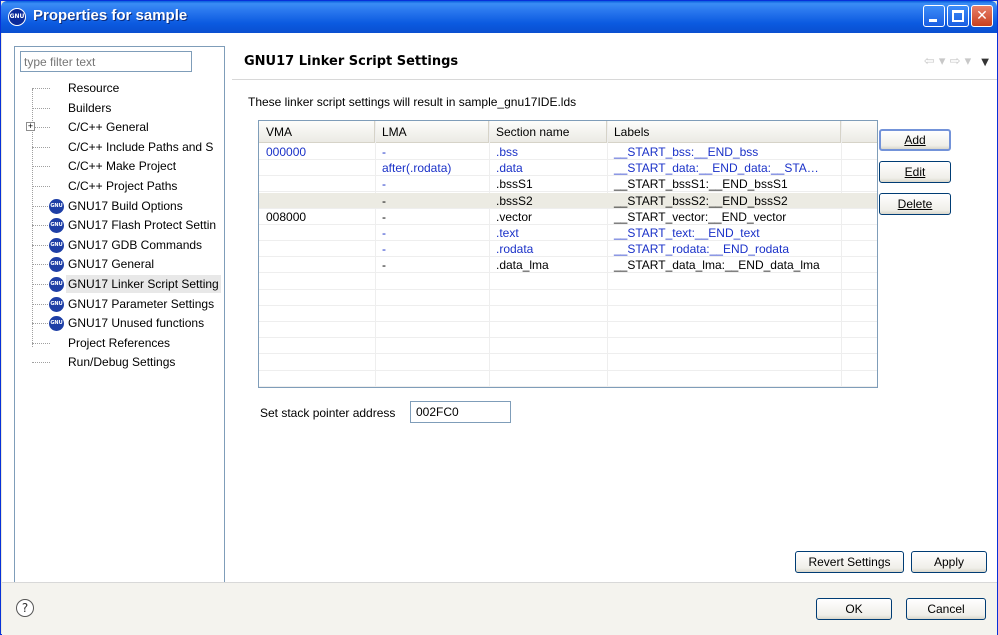 Image resolution: width=998 pixels, height=635 pixels. What do you see at coordinates (106, 61) in the screenshot?
I see `filter-input` at bounding box center [106, 61].